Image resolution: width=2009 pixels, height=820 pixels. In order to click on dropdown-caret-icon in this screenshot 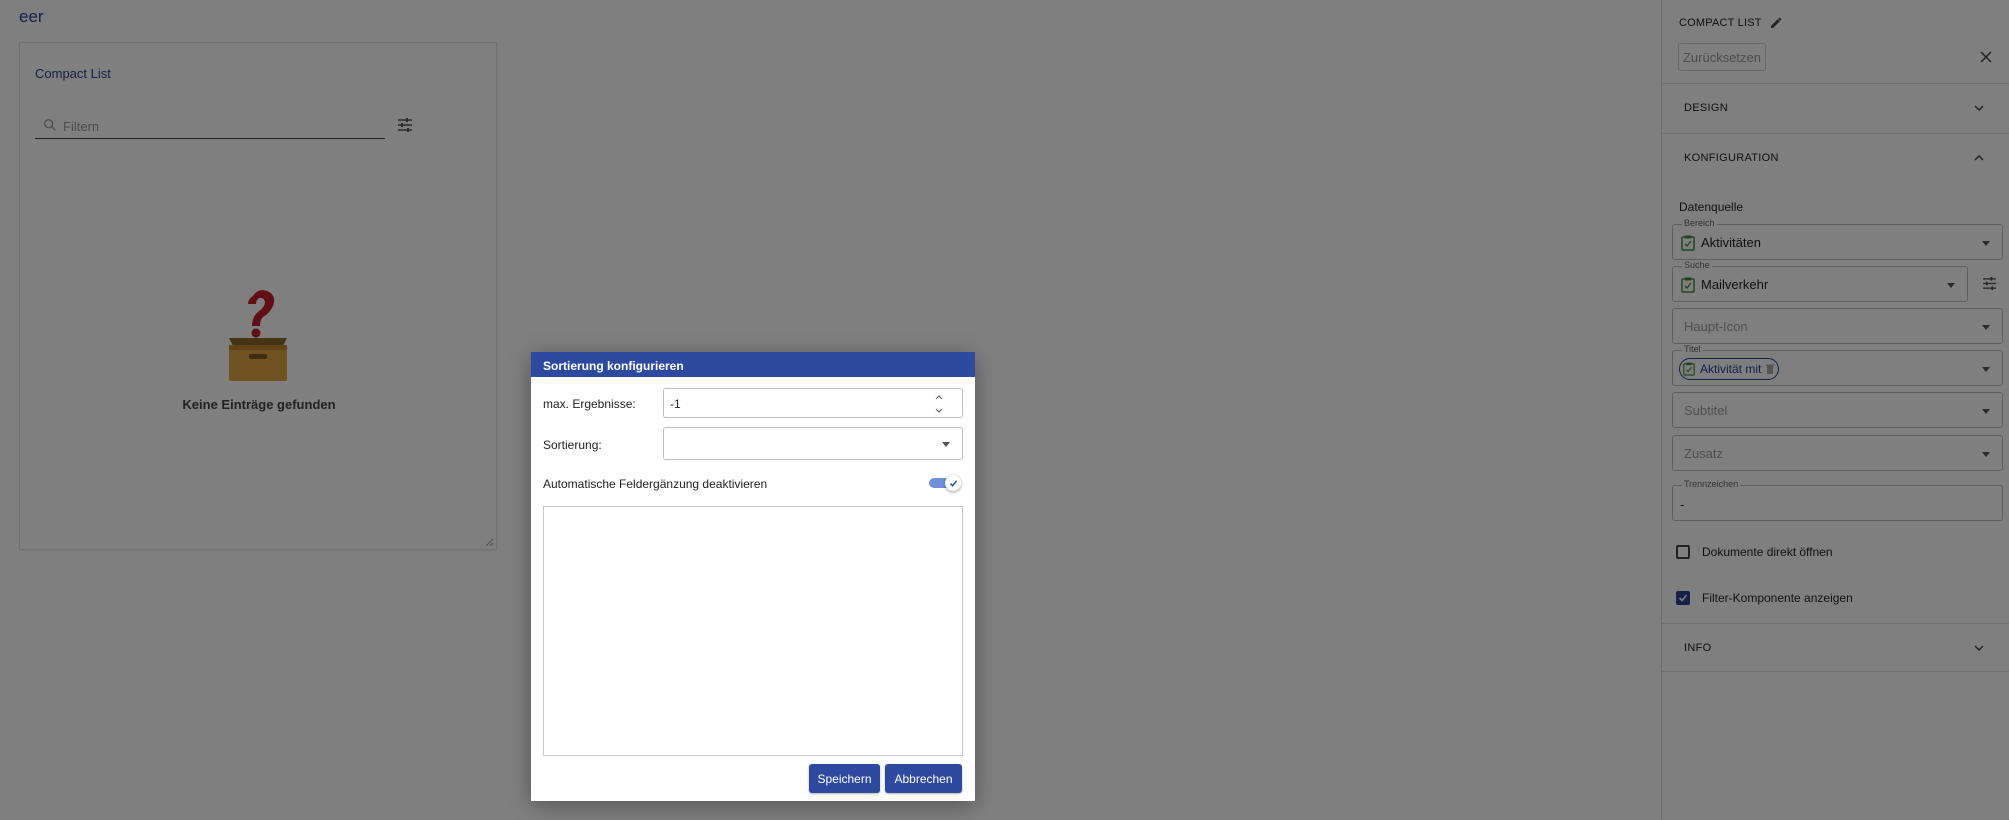, I will do `click(946, 444)`.